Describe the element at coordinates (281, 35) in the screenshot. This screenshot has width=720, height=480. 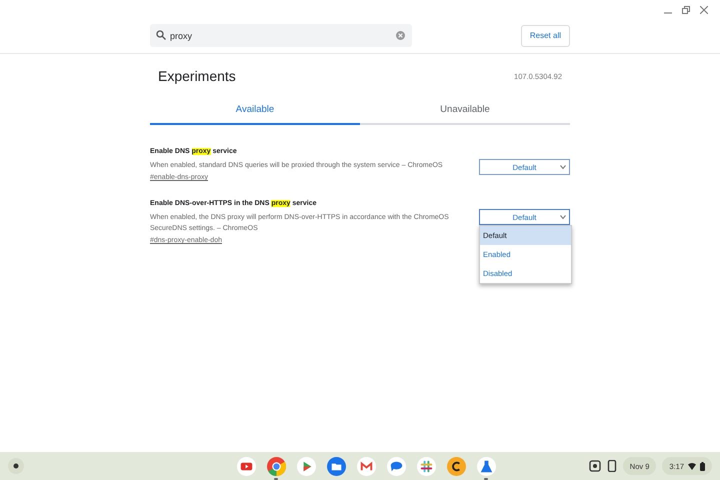
I see `search-field: proxy` at that location.